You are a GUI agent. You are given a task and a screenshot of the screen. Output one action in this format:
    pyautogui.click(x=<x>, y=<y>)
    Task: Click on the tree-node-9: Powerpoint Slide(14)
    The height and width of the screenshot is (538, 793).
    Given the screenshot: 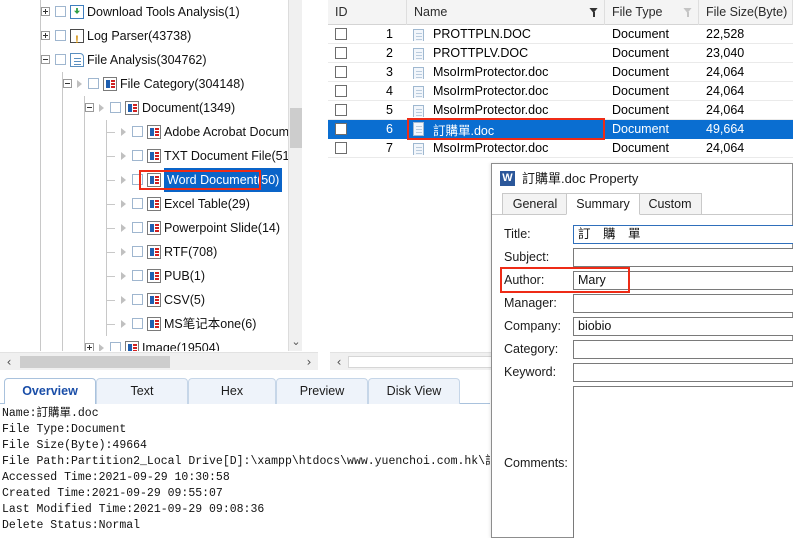 What is the action you would take?
    pyautogui.click(x=151, y=228)
    